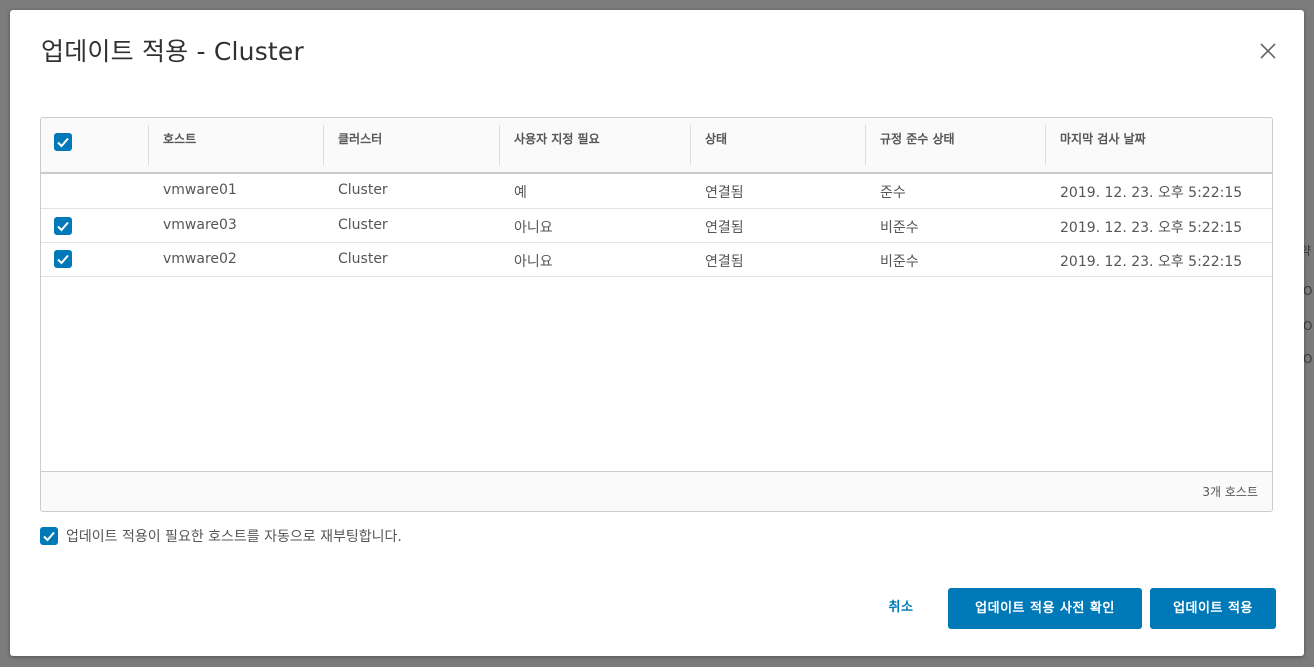  What do you see at coordinates (200, 259) in the screenshot?
I see `cell-host: vmware02` at bounding box center [200, 259].